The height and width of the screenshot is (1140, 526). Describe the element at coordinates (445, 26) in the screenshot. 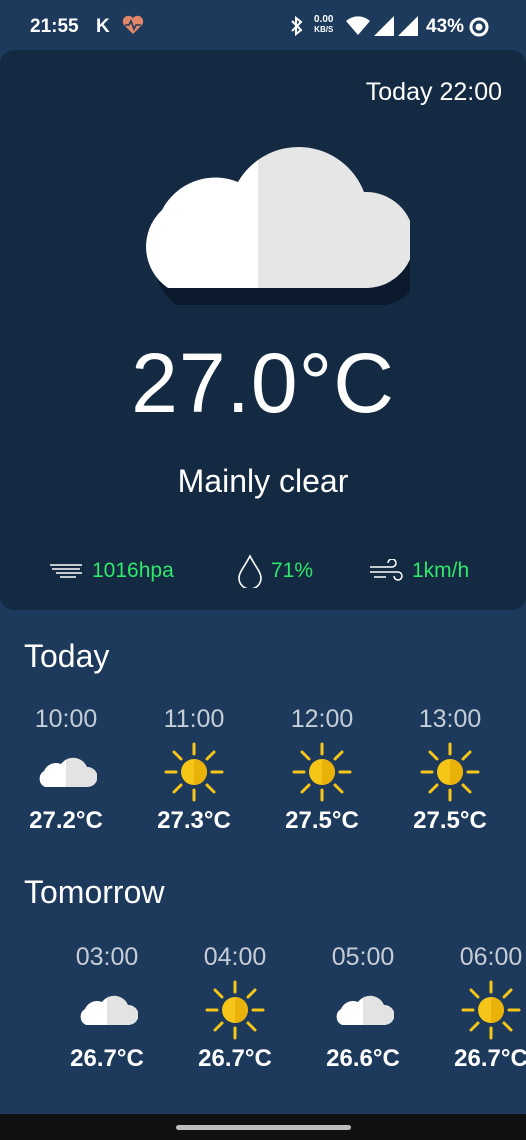

I see `battery-percent: 43%` at that location.